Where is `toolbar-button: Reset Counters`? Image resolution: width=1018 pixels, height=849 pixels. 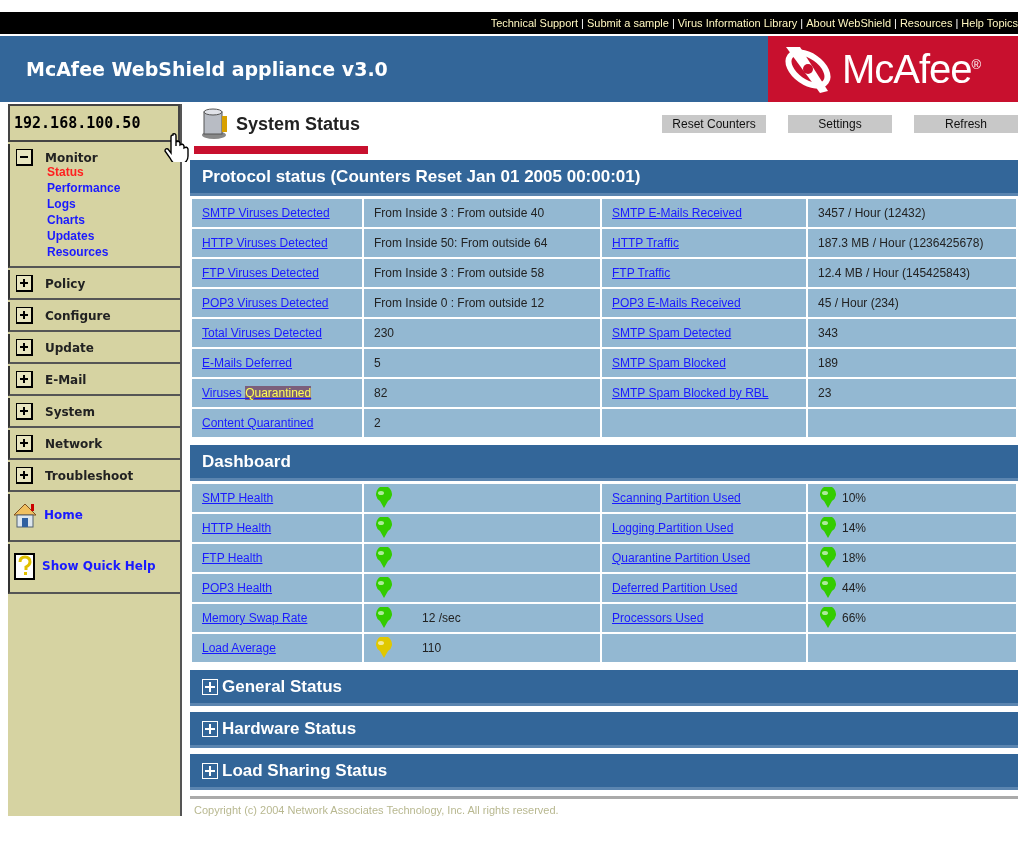
toolbar-button: Reset Counters is located at coordinates (714, 124).